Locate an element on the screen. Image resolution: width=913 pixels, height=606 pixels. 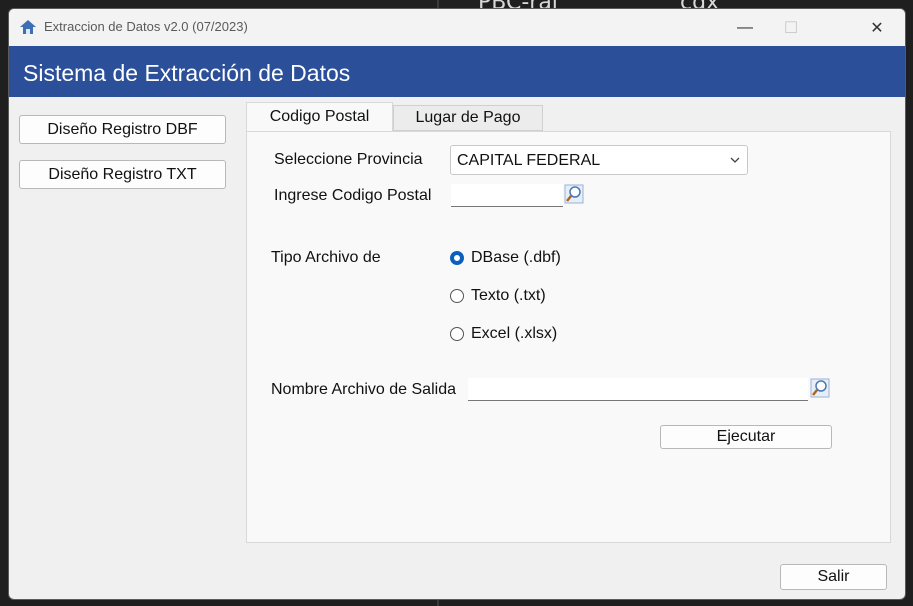
radio-dbase: DBase (.dbf) is located at coordinates (505, 258).